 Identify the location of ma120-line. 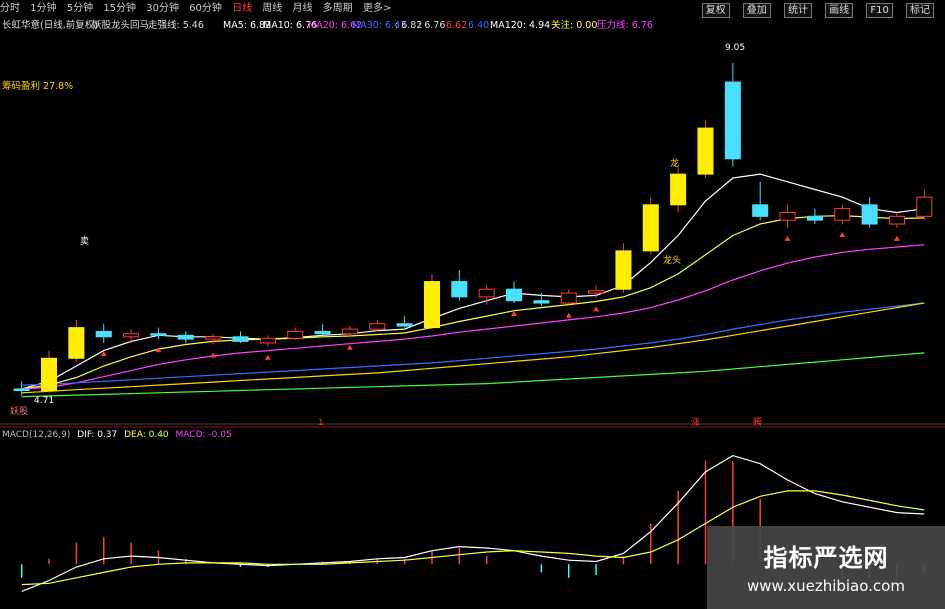
(473, 348).